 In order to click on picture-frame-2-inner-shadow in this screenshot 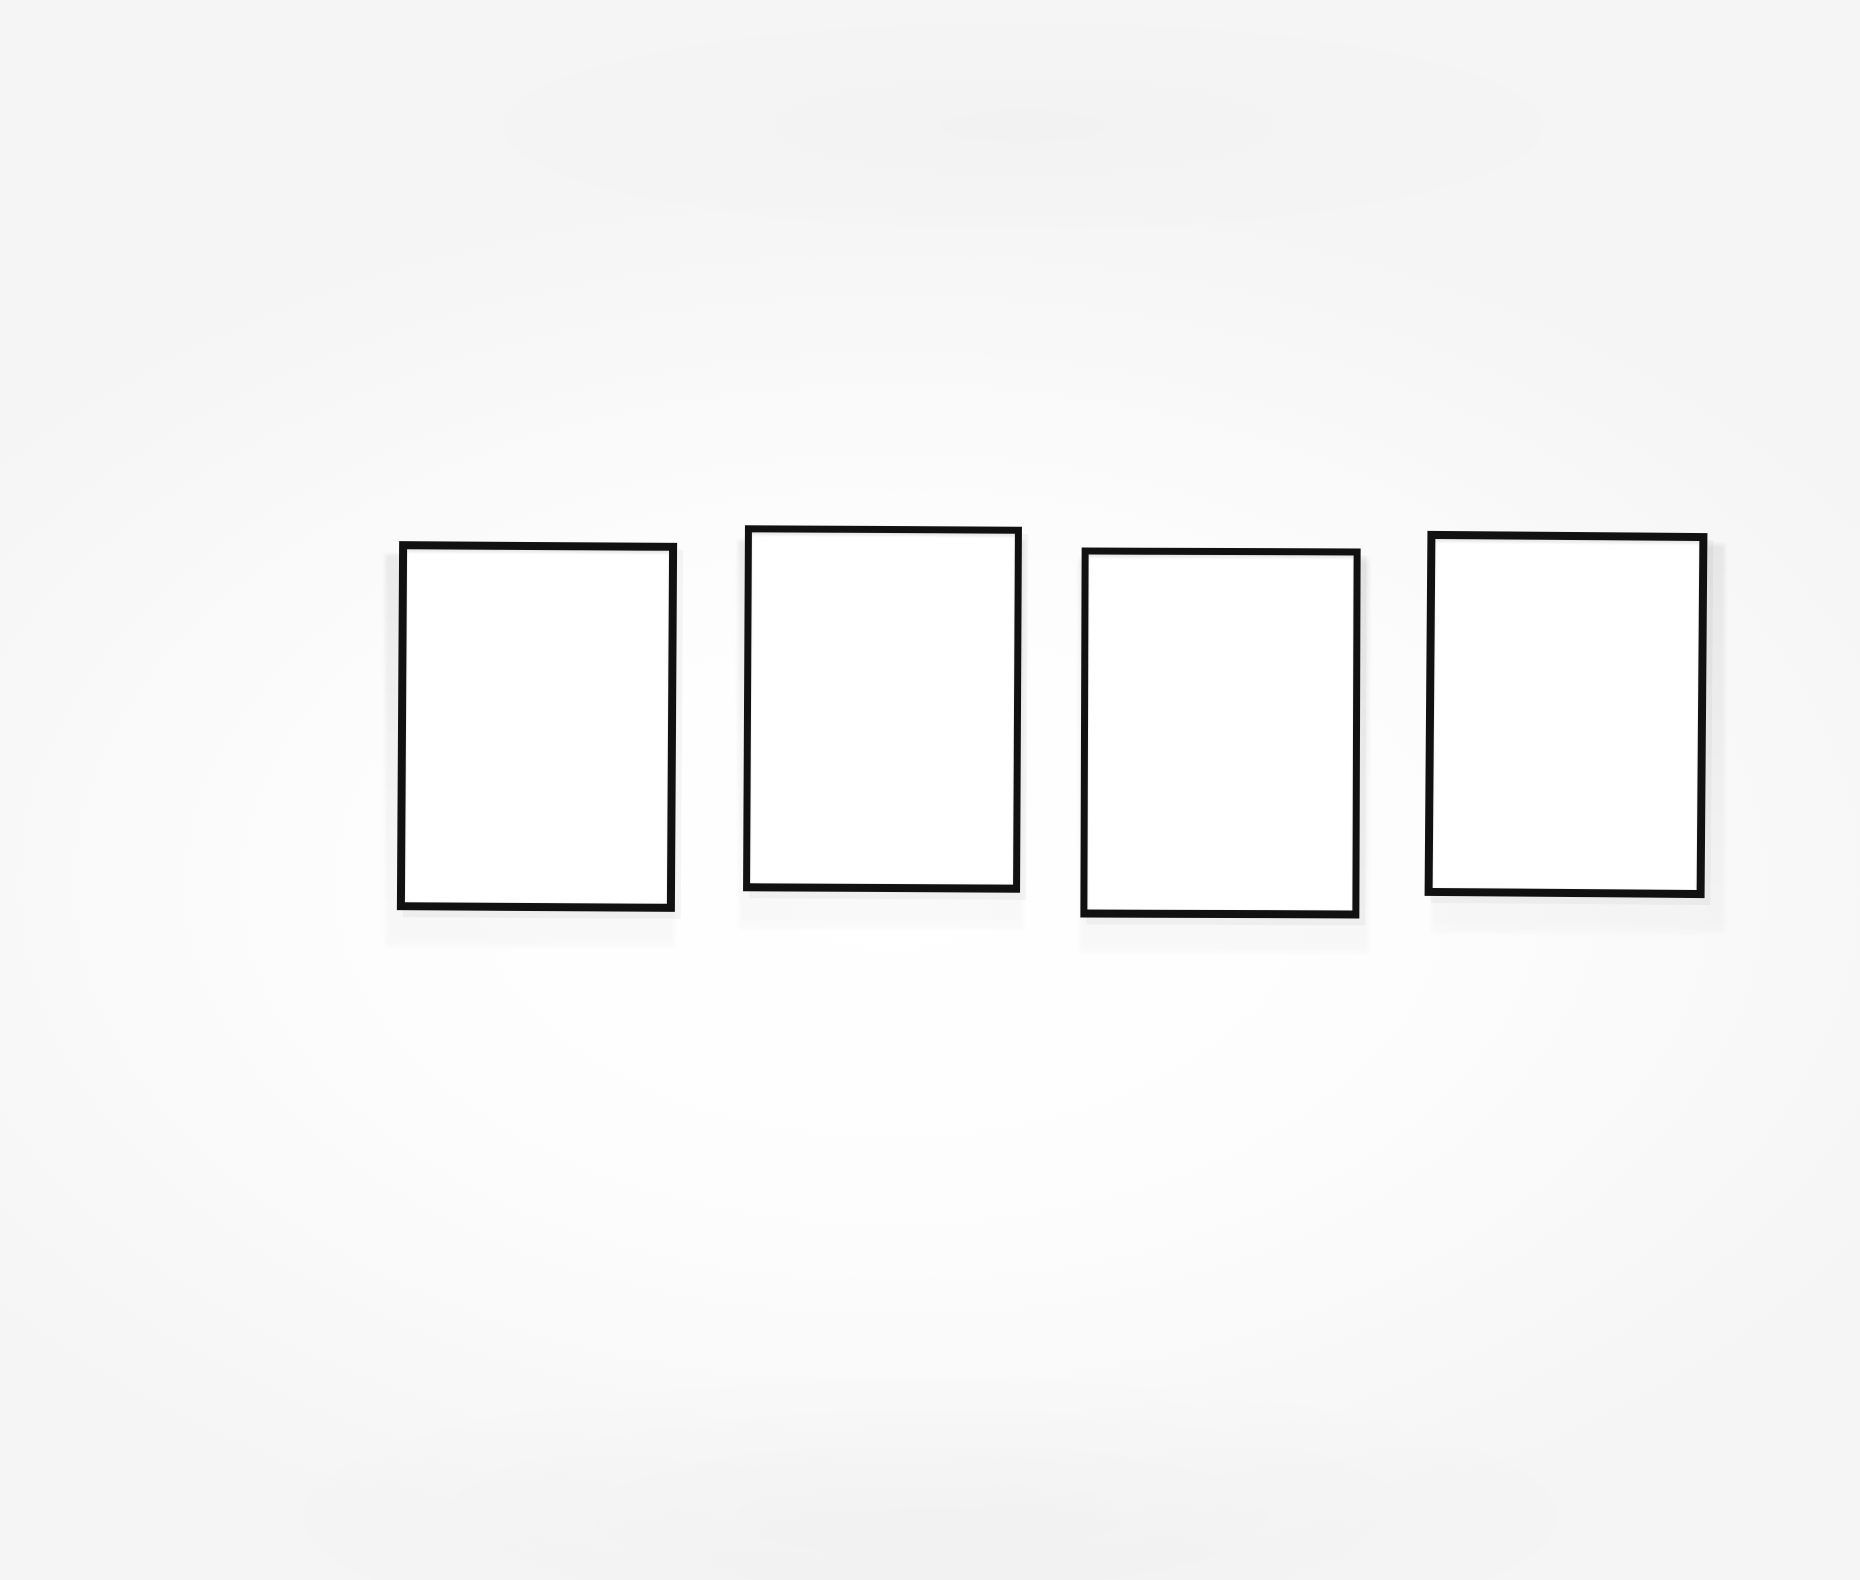, I will do `click(882, 708)`.